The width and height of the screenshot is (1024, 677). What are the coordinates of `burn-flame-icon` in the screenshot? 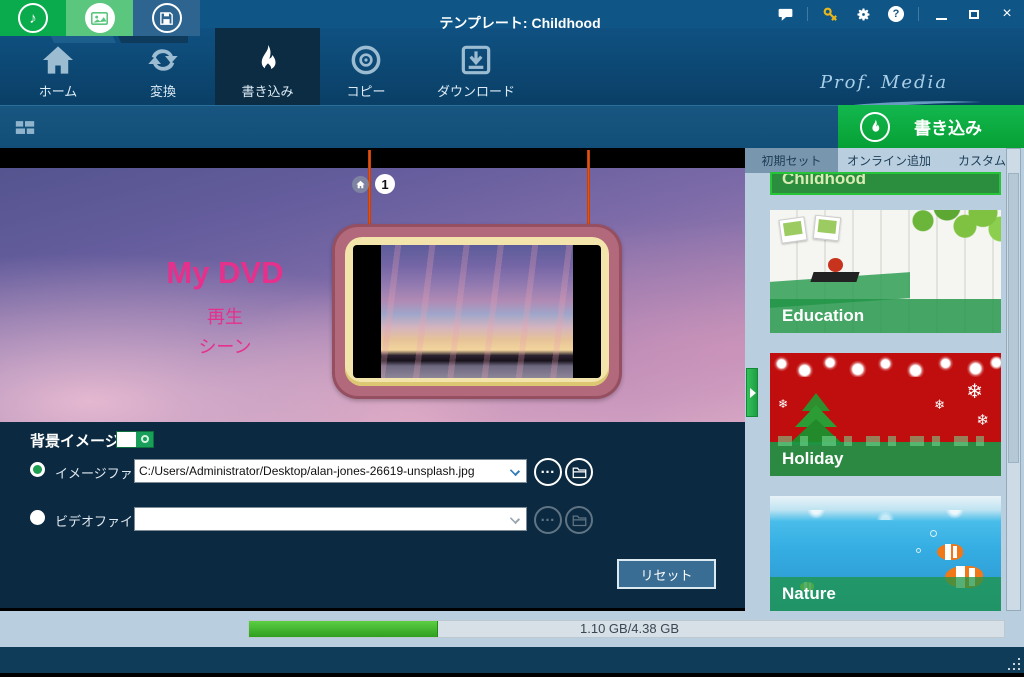 It's located at (268, 60).